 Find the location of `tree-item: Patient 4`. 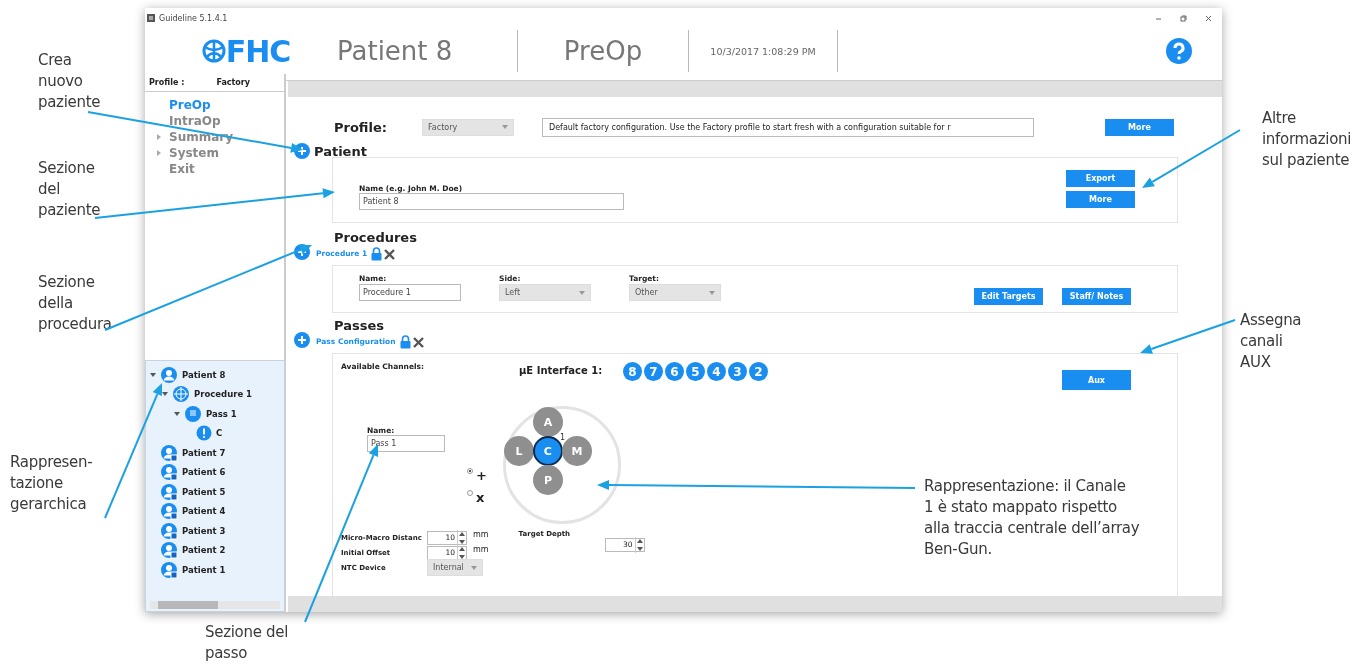

tree-item: Patient 4 is located at coordinates (204, 511).